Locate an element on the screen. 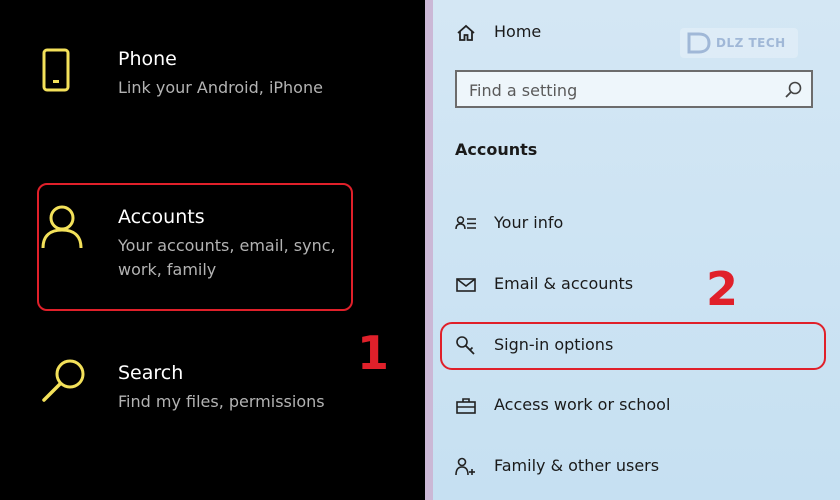  search-tile: Search Find my files, permissions is located at coordinates (196, 390).